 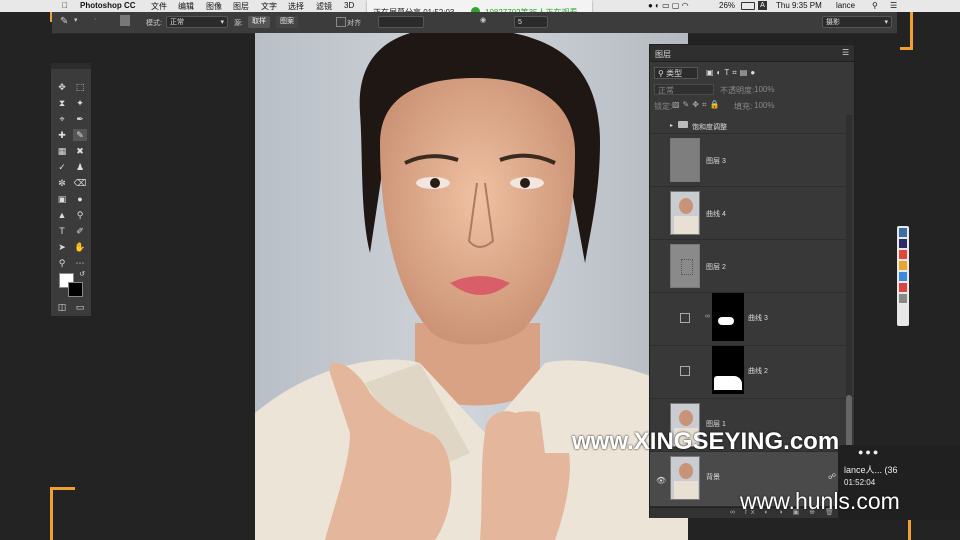 What do you see at coordinates (748, 160) in the screenshot?
I see `layer-row: 图层 3` at bounding box center [748, 160].